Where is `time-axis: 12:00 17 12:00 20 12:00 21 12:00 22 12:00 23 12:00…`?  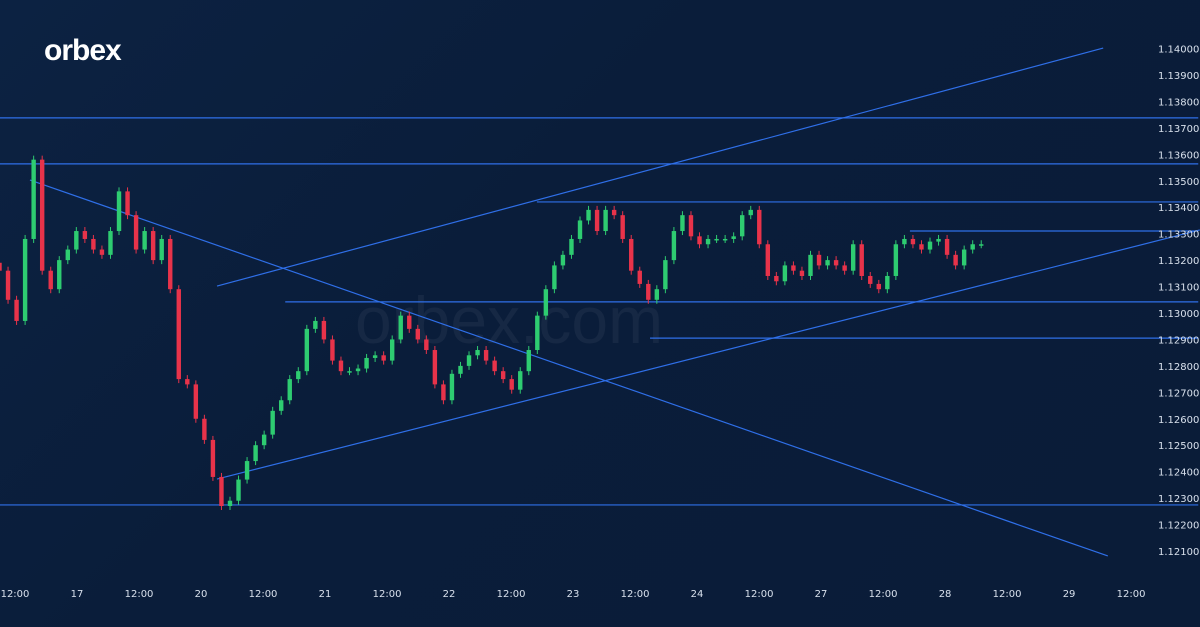 time-axis: 12:00 17 12:00 20 12:00 21 12:00 22 12:00 23 12:00… is located at coordinates (573, 594).